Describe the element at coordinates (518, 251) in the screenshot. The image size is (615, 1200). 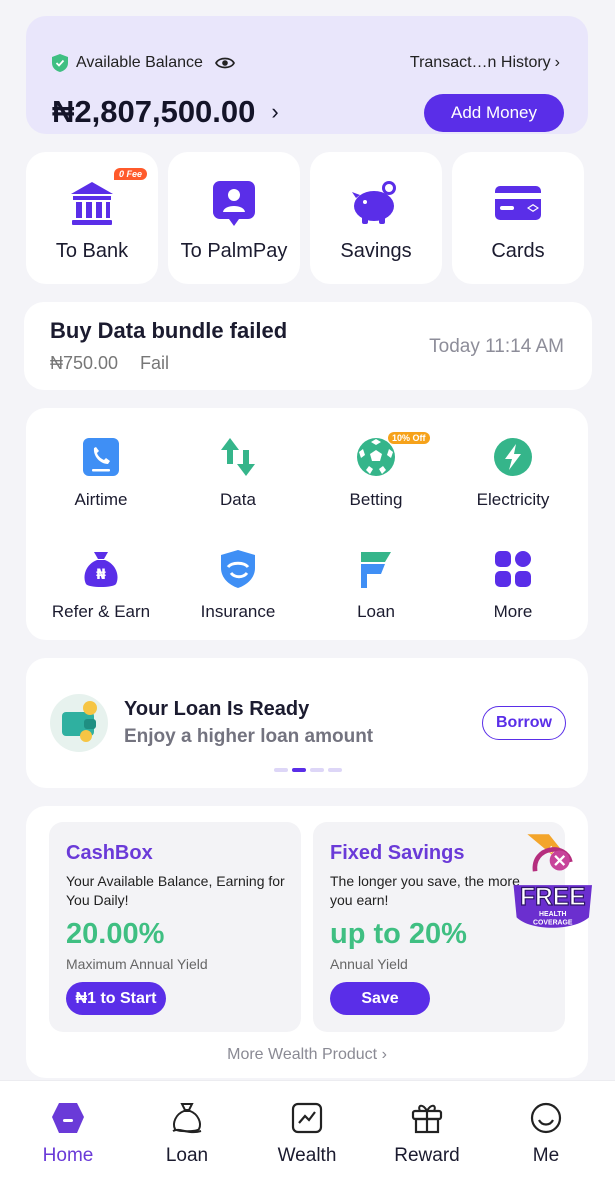
I see `tile-label: Cards` at that location.